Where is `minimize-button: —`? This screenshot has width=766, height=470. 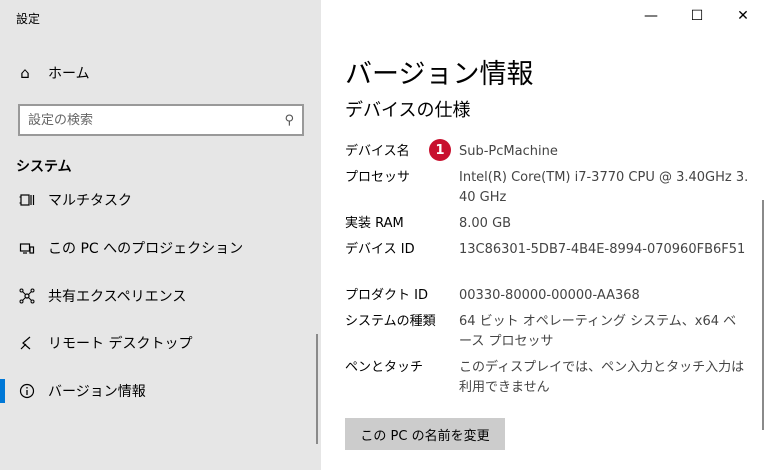 minimize-button: — is located at coordinates (651, 16).